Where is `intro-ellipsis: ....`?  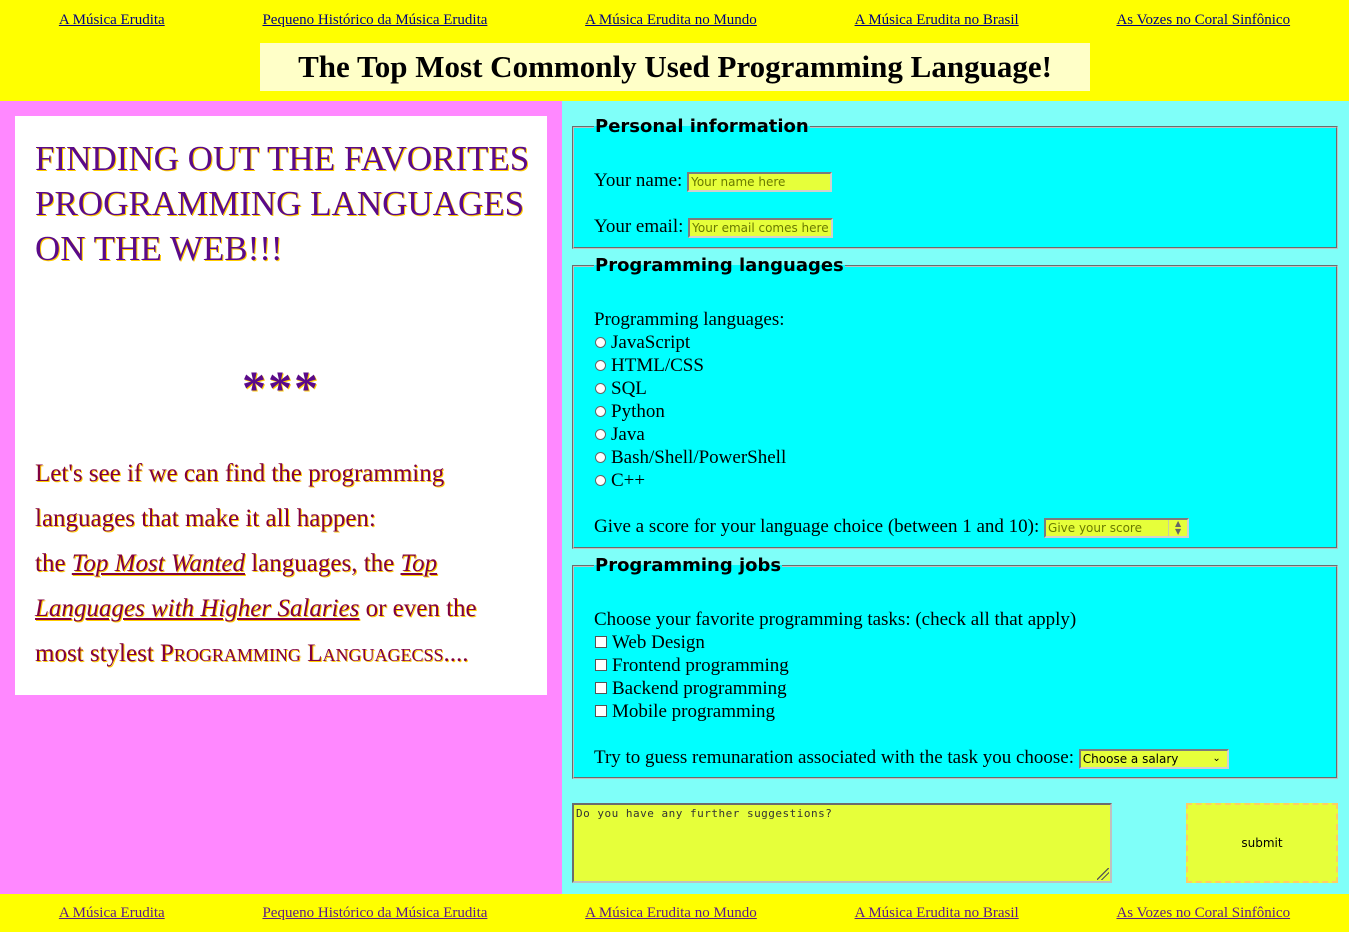
intro-ellipsis: .... is located at coordinates (456, 653).